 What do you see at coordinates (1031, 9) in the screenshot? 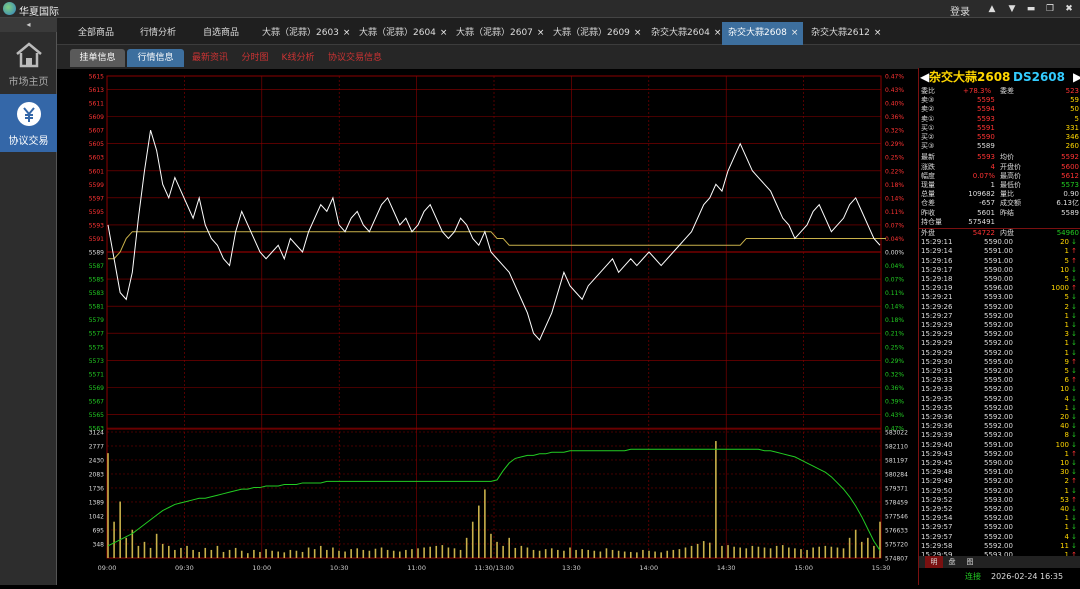
I see `minimize-icon: ▬` at bounding box center [1031, 9].